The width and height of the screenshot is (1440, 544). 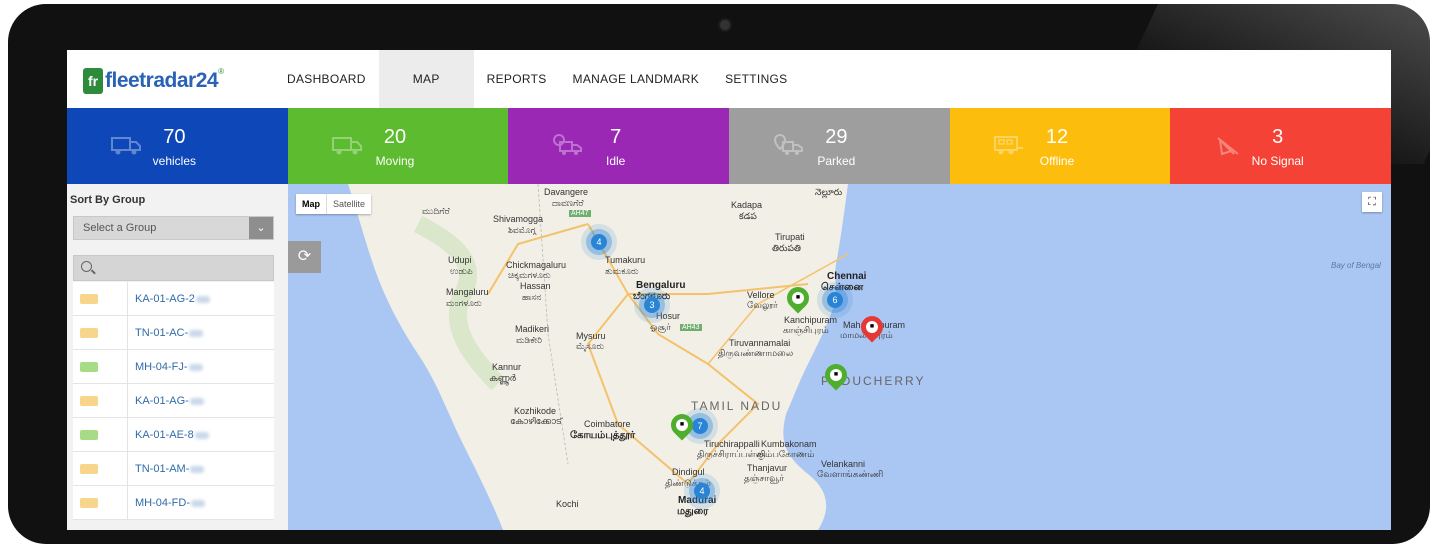 What do you see at coordinates (507, 367) in the screenshot?
I see `map-label-kannur: Kannur` at bounding box center [507, 367].